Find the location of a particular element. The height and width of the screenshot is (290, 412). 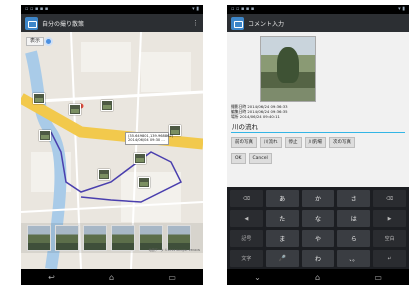

nav-bar: ↩ ⌂ ▭ is located at coordinates (112, 277).